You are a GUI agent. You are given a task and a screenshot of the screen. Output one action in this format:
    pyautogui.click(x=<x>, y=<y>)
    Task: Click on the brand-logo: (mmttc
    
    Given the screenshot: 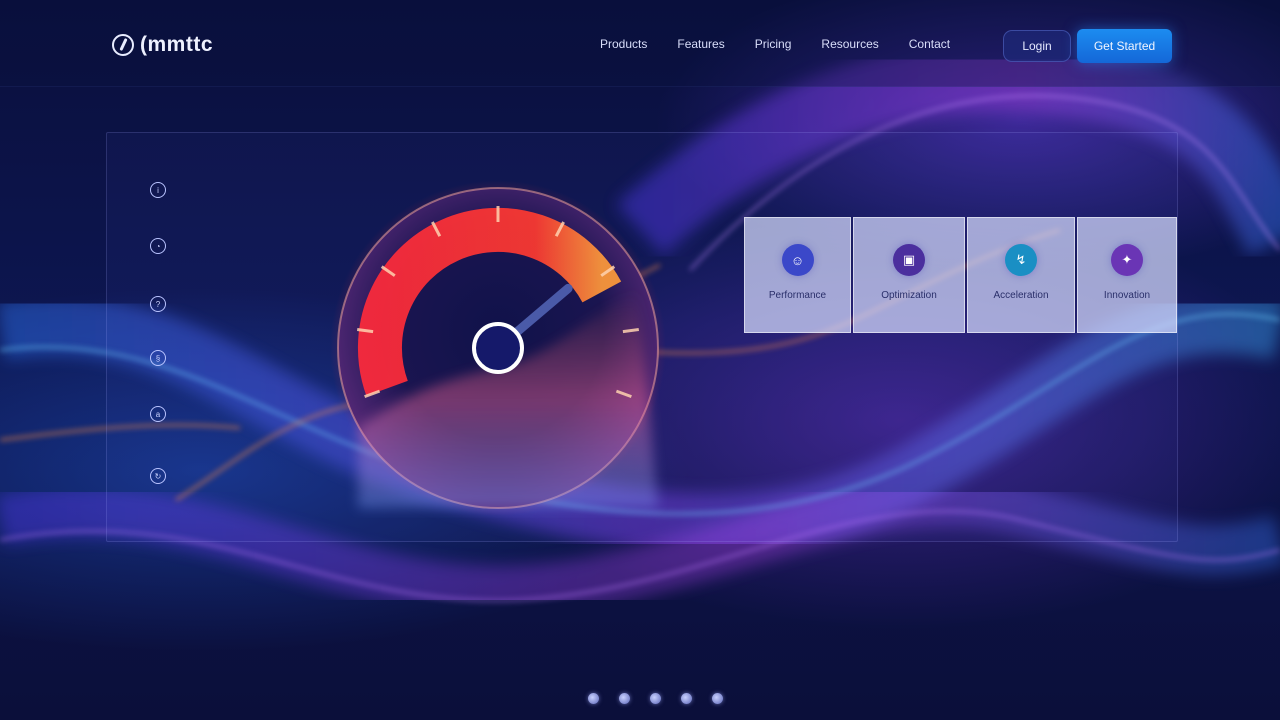 What is the action you would take?
    pyautogui.click(x=162, y=45)
    